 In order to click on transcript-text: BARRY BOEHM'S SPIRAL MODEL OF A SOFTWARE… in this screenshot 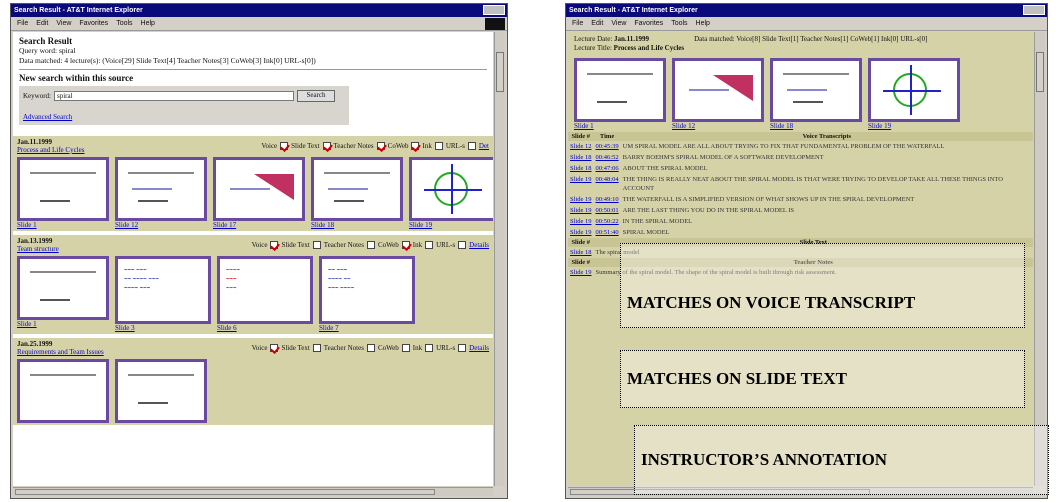, I will do `click(723, 157)`.